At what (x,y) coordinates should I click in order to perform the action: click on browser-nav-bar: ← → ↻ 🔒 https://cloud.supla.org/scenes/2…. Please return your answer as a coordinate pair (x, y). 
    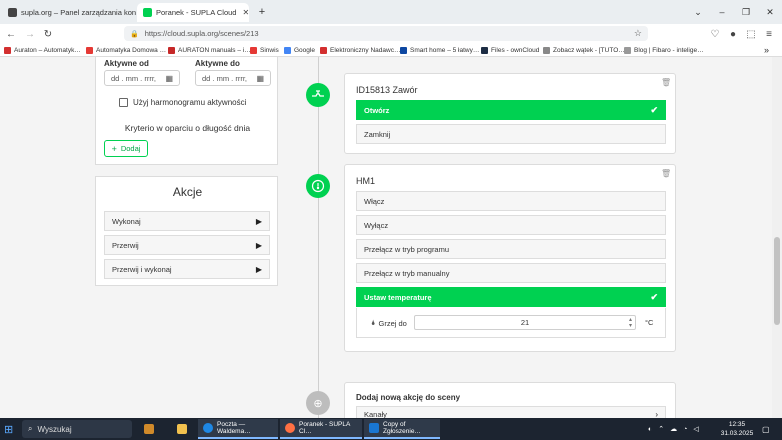
    Looking at the image, I should click on (391, 33).